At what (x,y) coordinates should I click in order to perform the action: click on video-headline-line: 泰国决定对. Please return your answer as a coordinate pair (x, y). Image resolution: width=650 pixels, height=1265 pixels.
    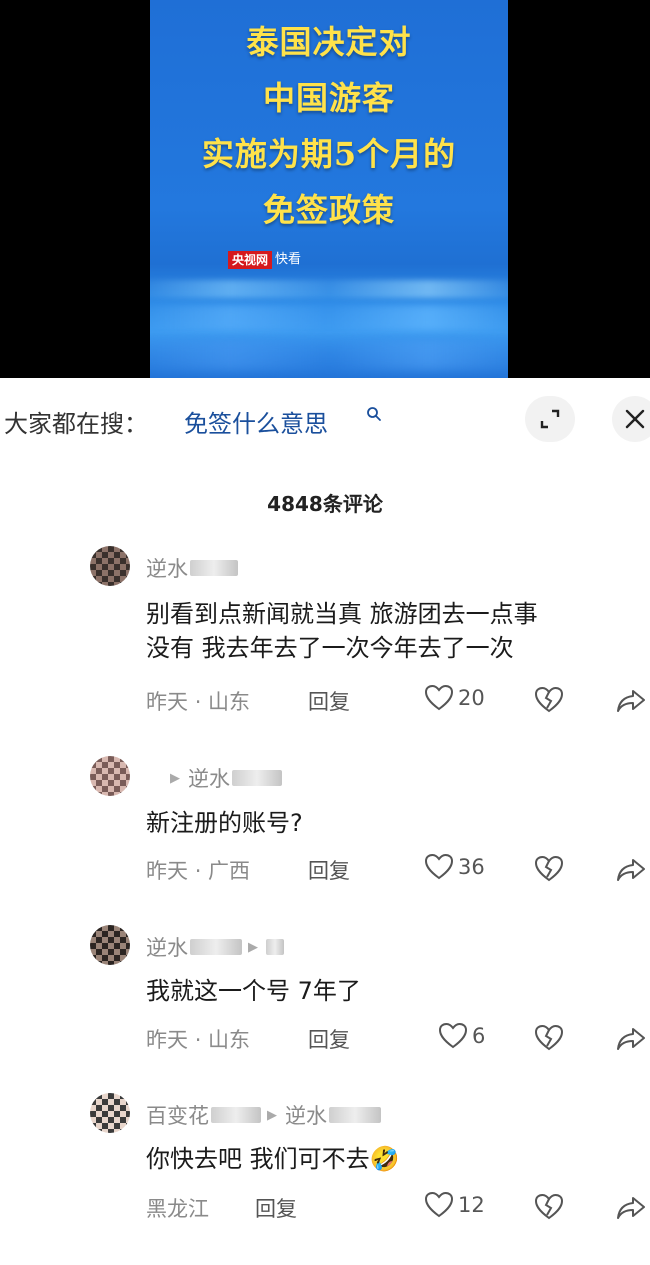
    Looking at the image, I should click on (329, 42).